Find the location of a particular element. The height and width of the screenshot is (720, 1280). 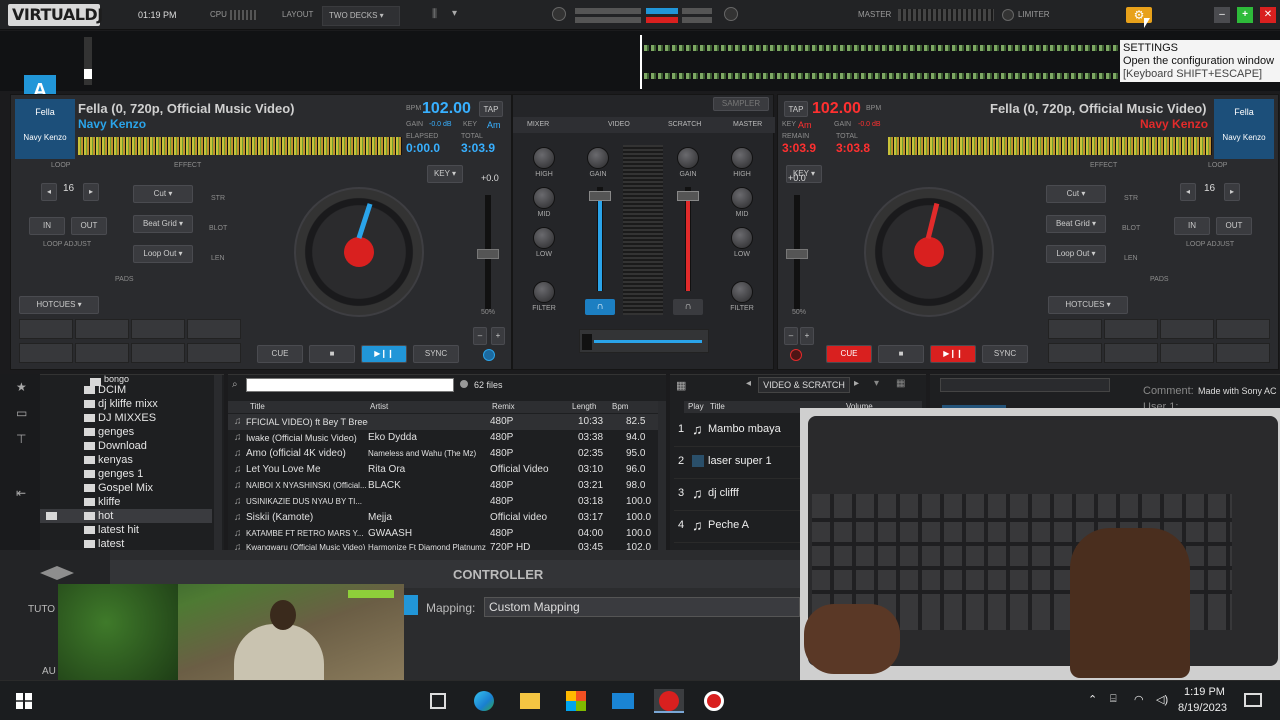

star-icon: ★ is located at coordinates (21, 387).